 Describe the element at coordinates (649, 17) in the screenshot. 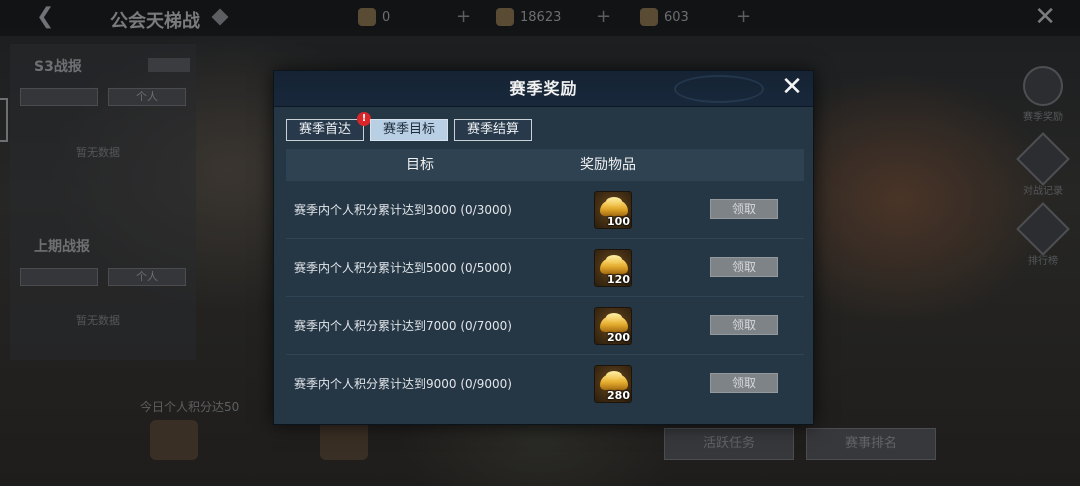

I see `coin-icon` at that location.